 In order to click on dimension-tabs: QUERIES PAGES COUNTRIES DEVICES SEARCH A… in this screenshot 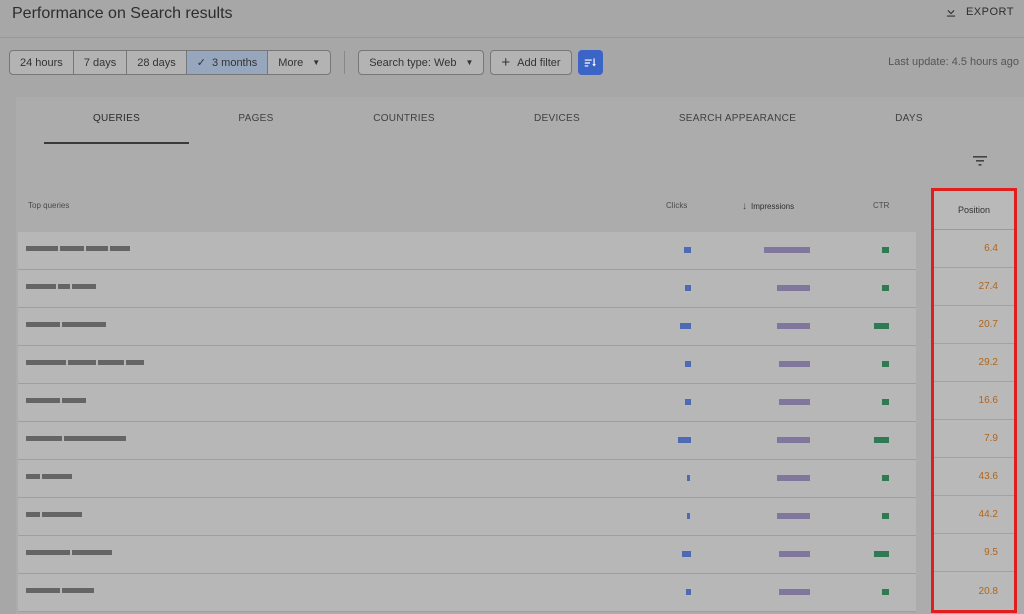, I will do `click(512, 120)`.